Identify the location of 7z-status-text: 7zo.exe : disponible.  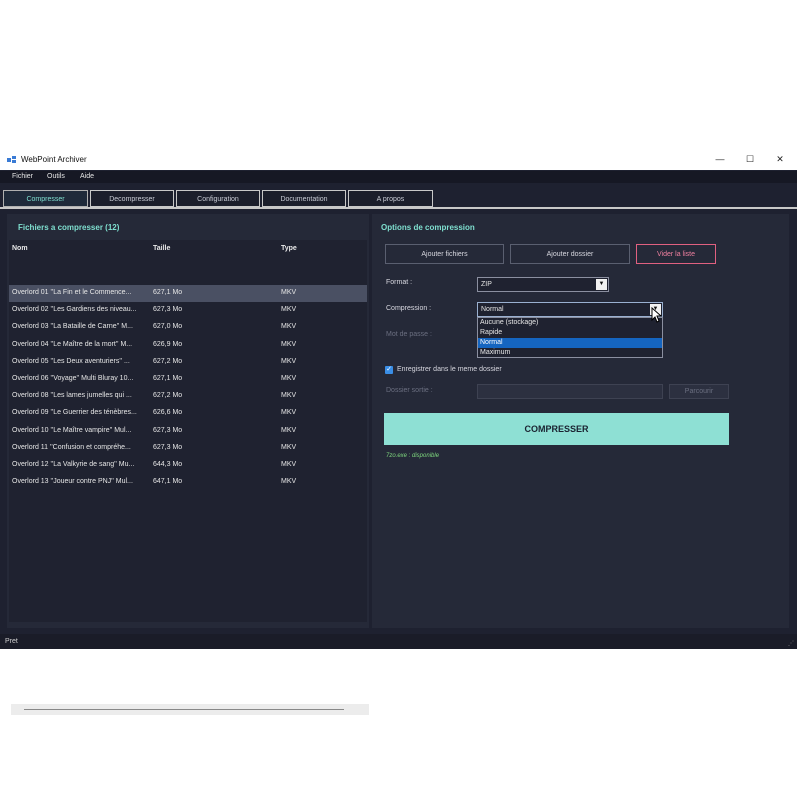
(413, 456).